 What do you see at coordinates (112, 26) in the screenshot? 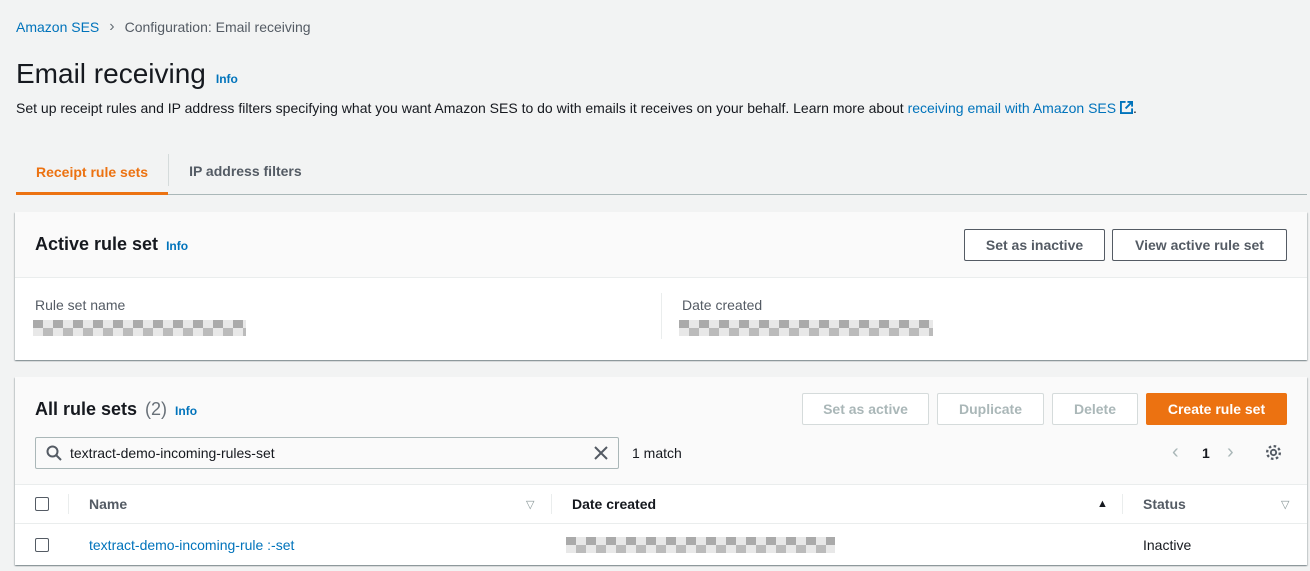
I see `chevron-right-icon: ›` at bounding box center [112, 26].